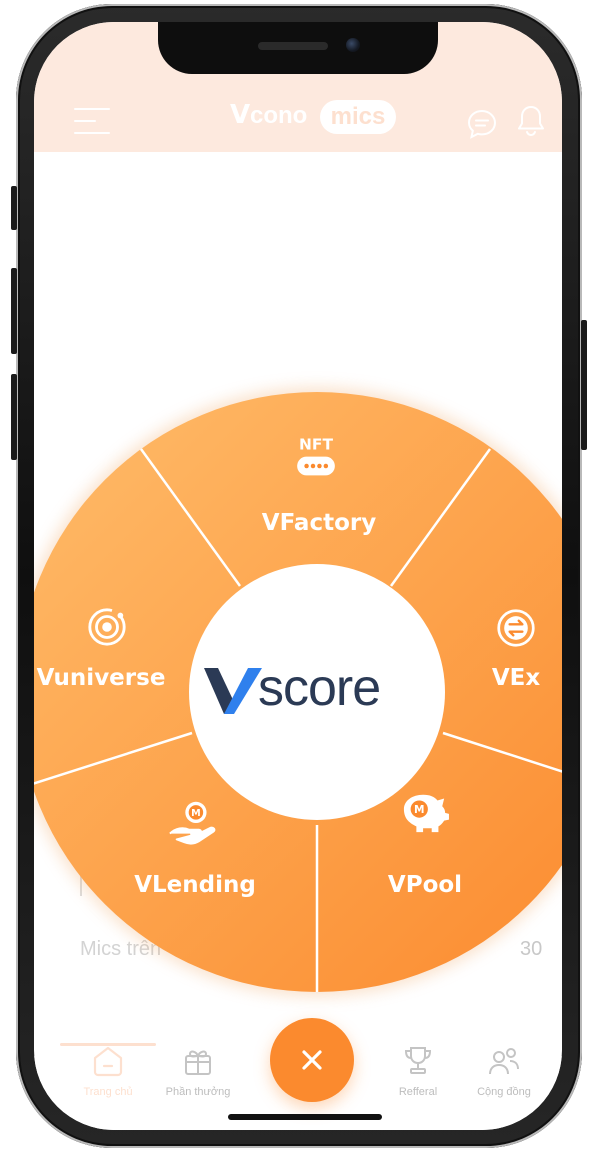 The height and width of the screenshot is (1152, 595). What do you see at coordinates (418, 1060) in the screenshot?
I see `trophy-icon` at bounding box center [418, 1060].